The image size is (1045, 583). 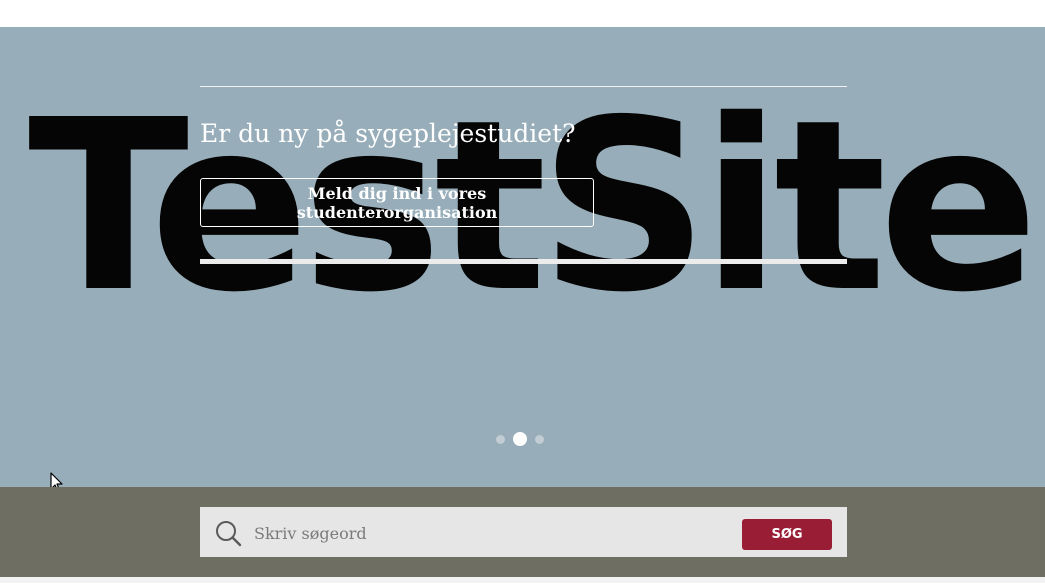 I want to click on search-input, so click(x=489, y=533).